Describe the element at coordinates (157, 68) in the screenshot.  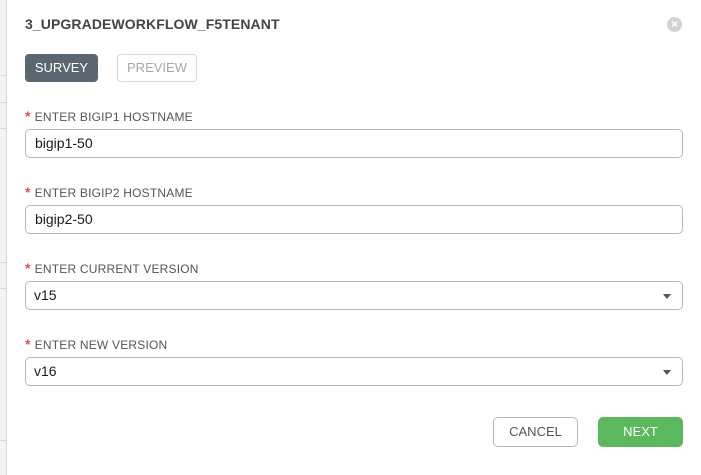
I see `tab-preview: PREVIEW` at that location.